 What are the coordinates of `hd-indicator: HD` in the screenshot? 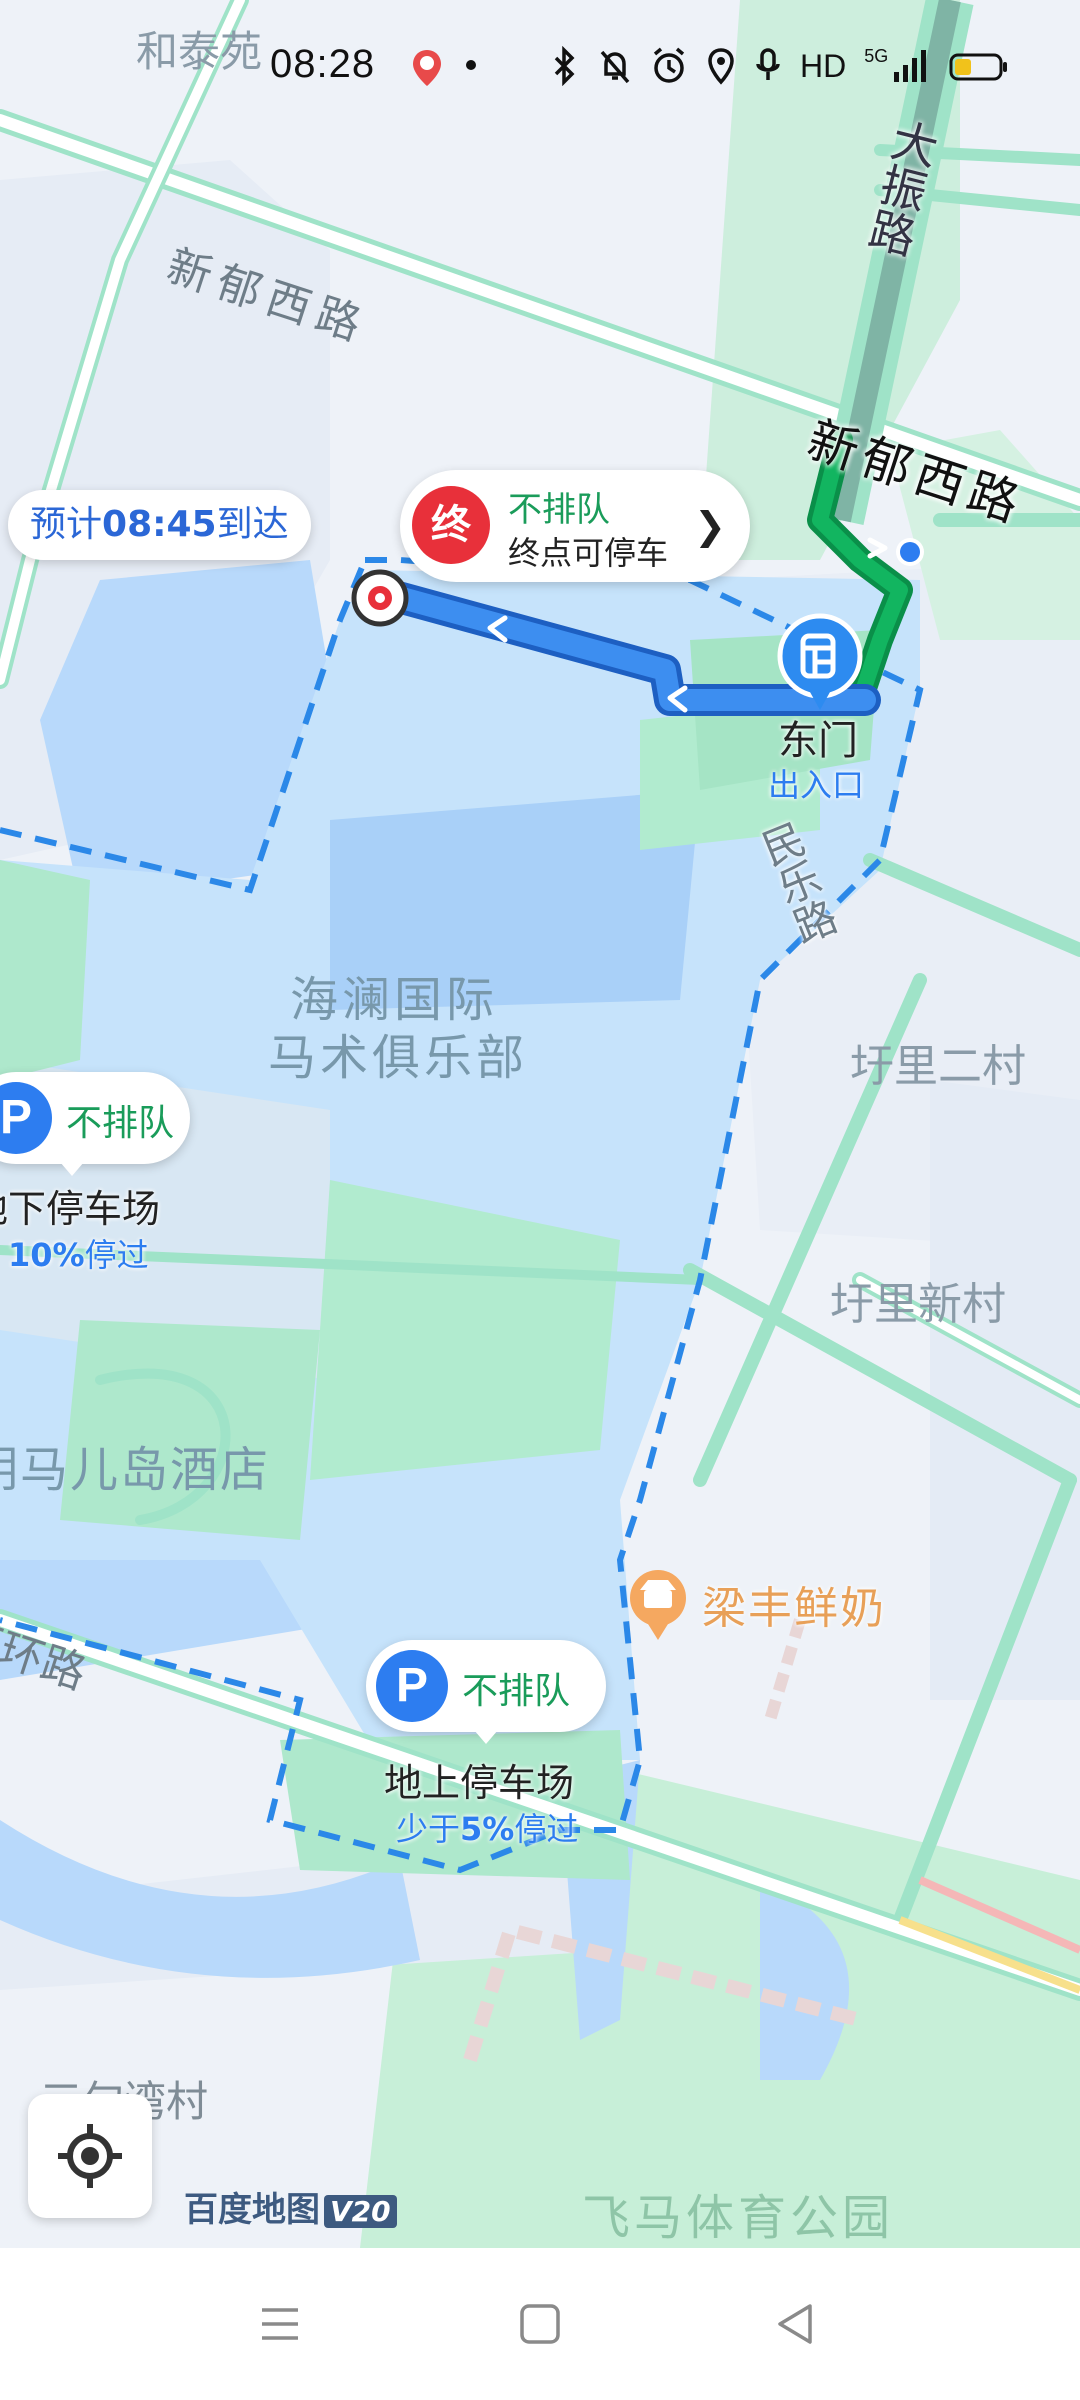 It's located at (823, 65).